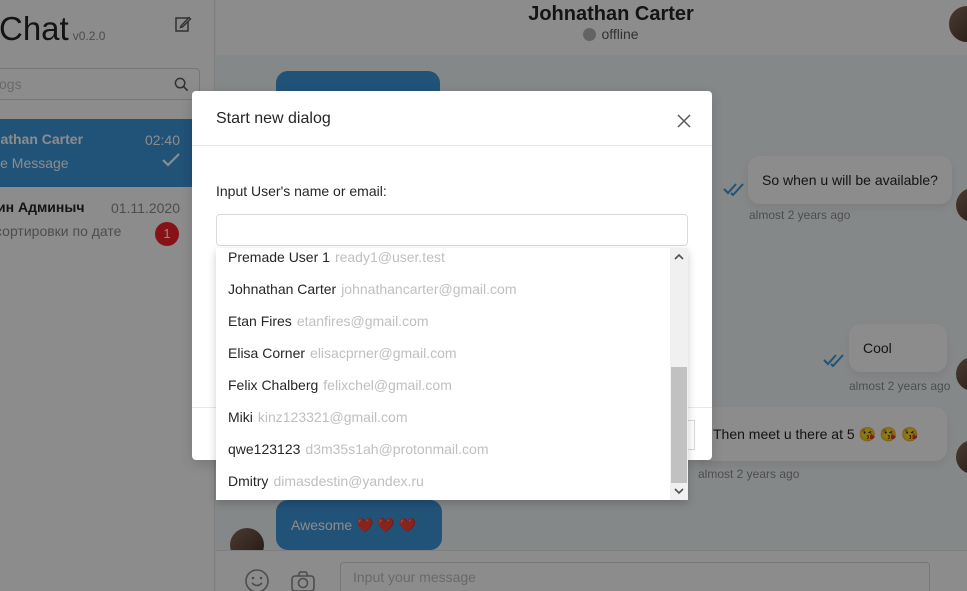 This screenshot has height=591, width=967. I want to click on user-option-email: d3m35s1ah@protonmail.com, so click(397, 449).